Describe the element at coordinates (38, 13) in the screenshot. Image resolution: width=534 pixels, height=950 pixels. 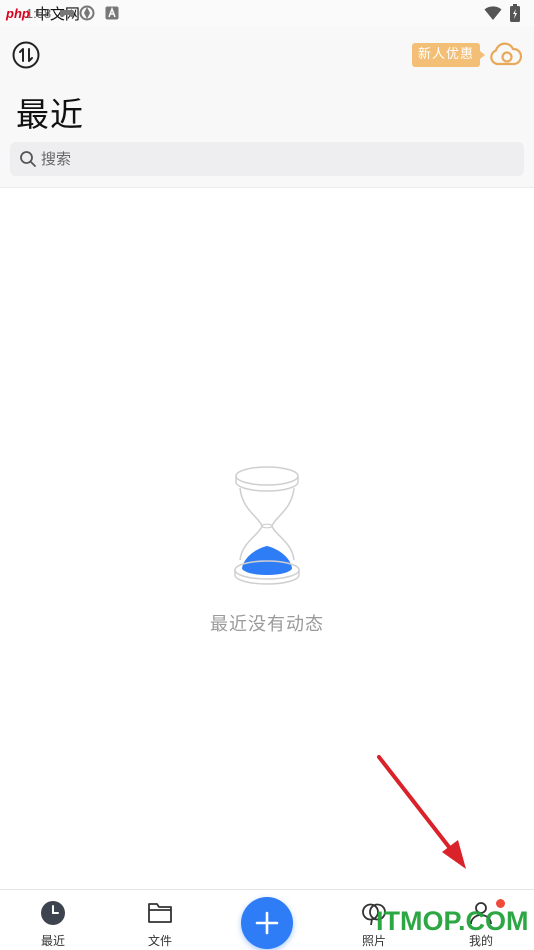
I see `status-time: 1:58` at that location.